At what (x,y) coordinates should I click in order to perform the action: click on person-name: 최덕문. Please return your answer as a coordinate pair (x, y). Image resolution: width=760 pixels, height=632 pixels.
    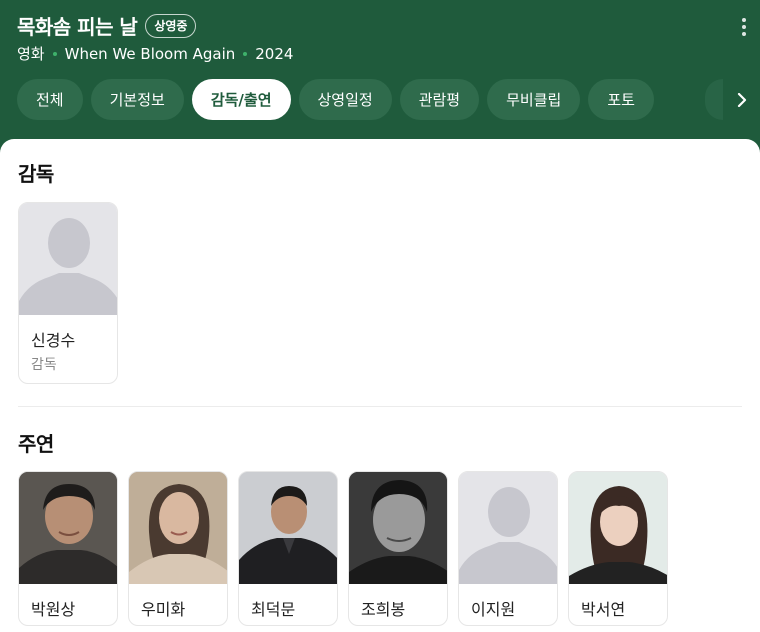
    Looking at the image, I should click on (273, 609).